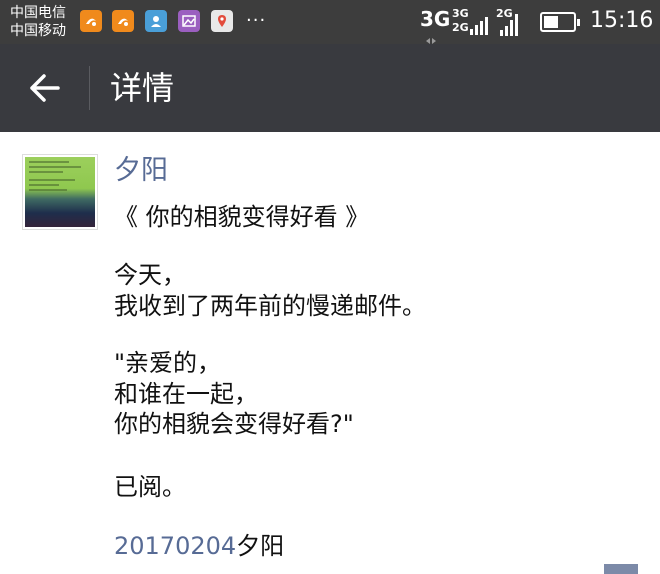 The image size is (660, 574). Describe the element at coordinates (175, 546) in the screenshot. I see `signature-date: 20170204` at that location.